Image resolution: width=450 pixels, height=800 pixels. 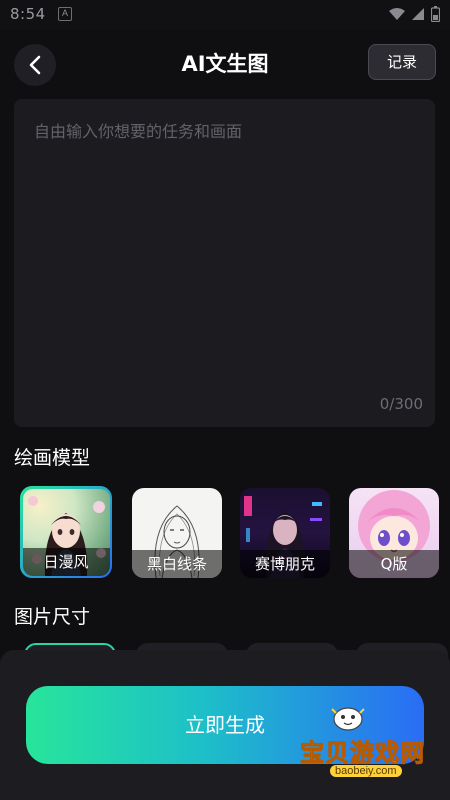 I want to click on model-list: 日漫风 黑白线条 赛博朋克 Q版, so click(x=235, y=533).